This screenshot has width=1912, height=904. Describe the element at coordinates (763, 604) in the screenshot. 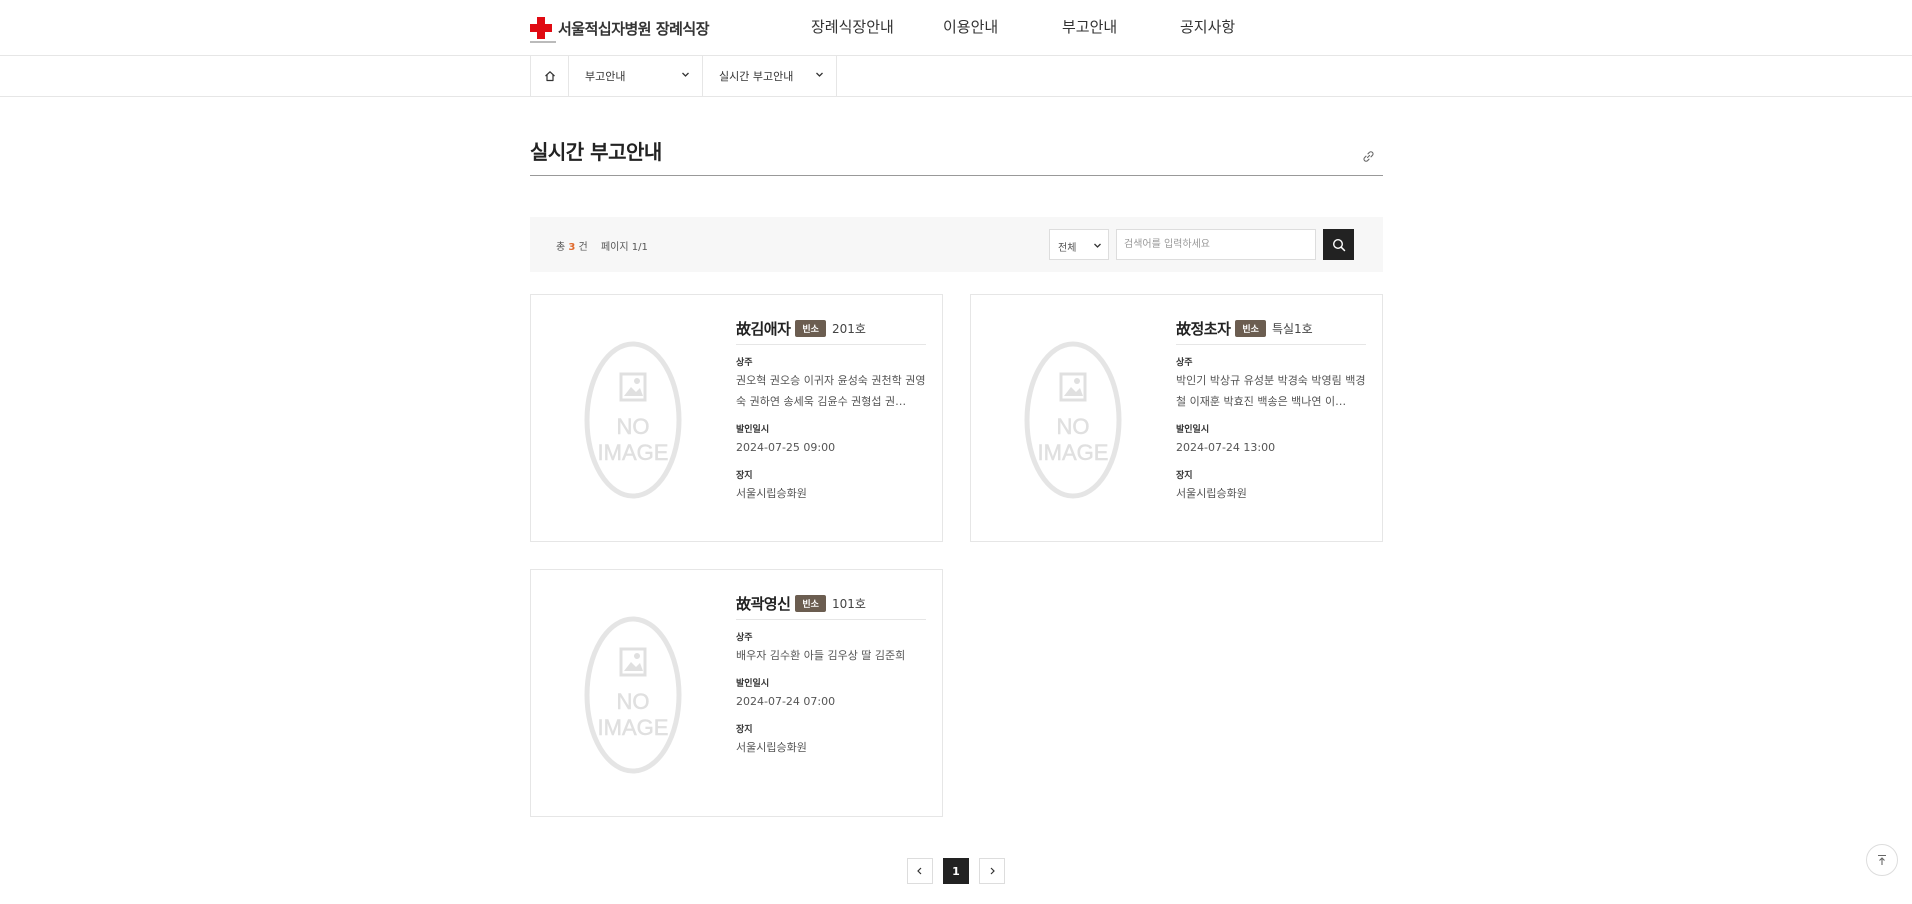

I see `deceased-name: 故곽영신` at that location.